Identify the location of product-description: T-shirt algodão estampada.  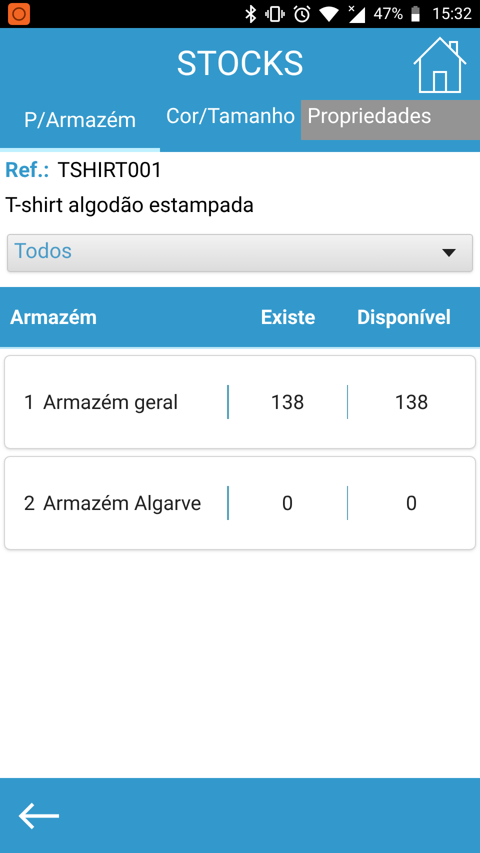
(130, 206).